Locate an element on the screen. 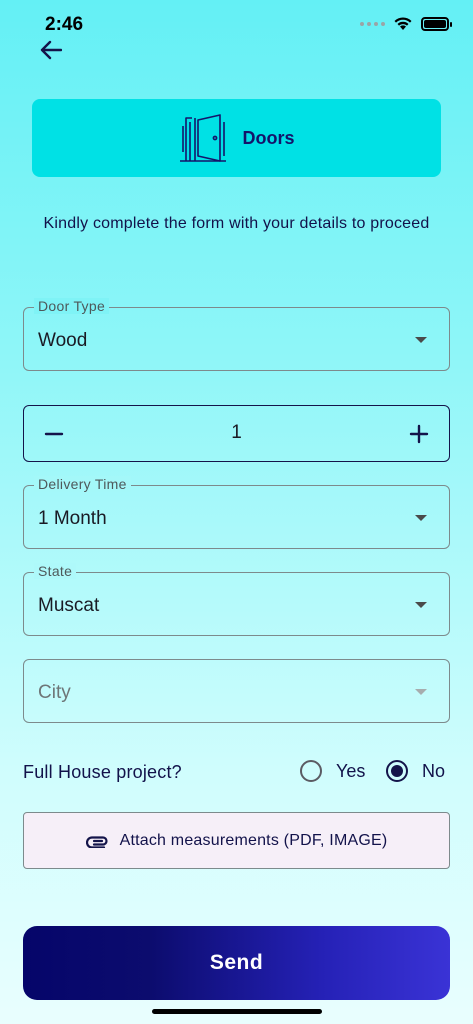  arrow-left-icon is located at coordinates (51, 50).